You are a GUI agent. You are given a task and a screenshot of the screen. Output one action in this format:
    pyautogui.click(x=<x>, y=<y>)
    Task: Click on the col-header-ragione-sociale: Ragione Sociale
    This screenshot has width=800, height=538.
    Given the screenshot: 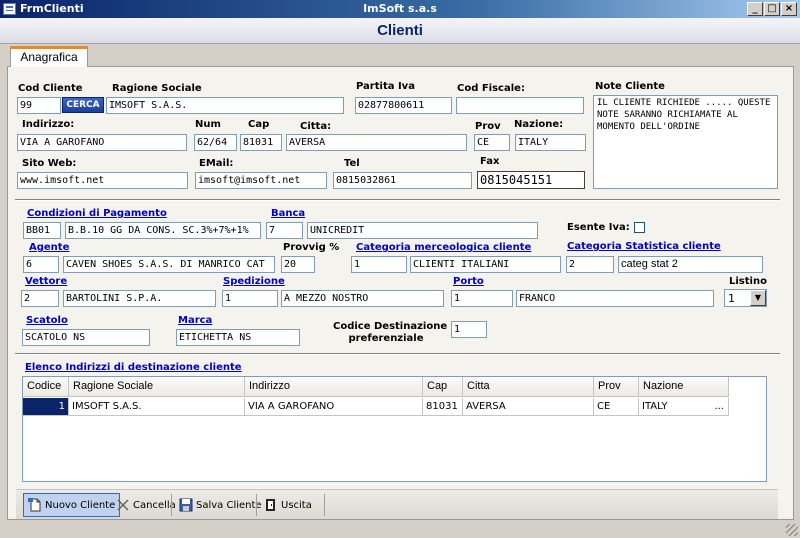 What is the action you would take?
    pyautogui.click(x=157, y=387)
    